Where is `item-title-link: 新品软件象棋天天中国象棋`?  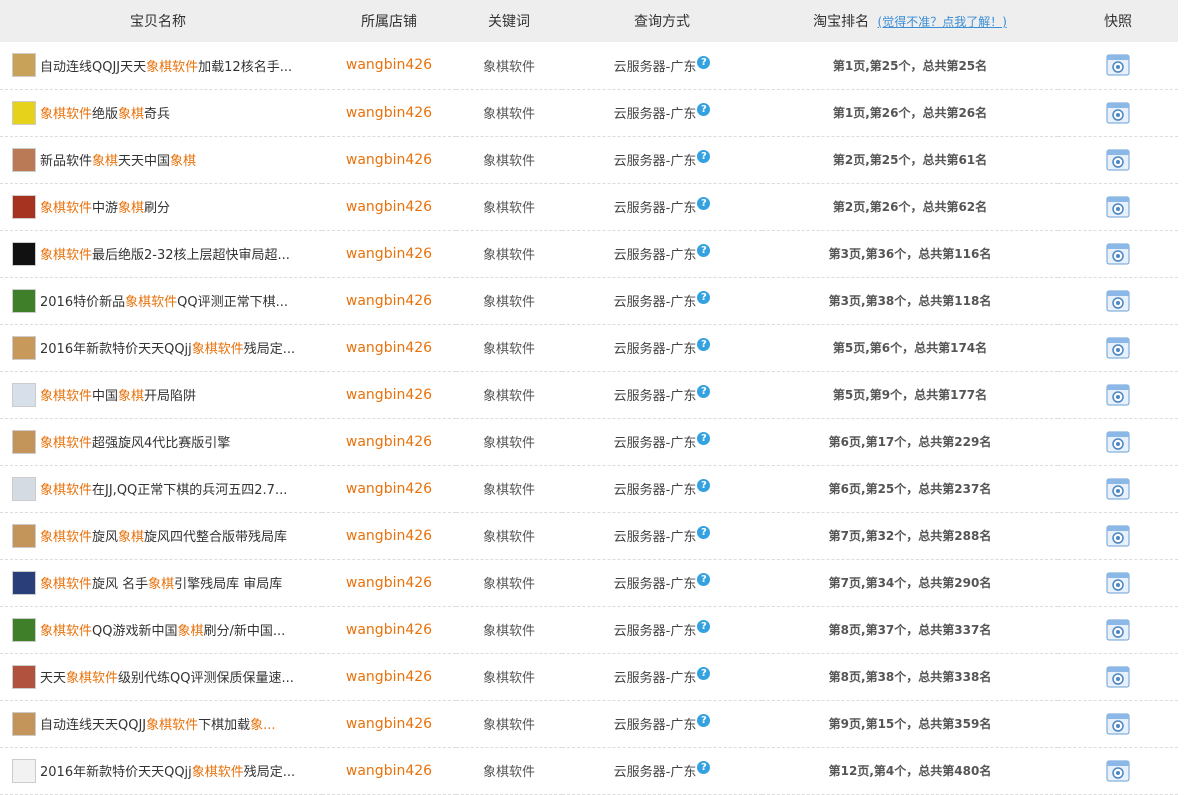 item-title-link: 新品软件象棋天天中国象棋 is located at coordinates (118, 159).